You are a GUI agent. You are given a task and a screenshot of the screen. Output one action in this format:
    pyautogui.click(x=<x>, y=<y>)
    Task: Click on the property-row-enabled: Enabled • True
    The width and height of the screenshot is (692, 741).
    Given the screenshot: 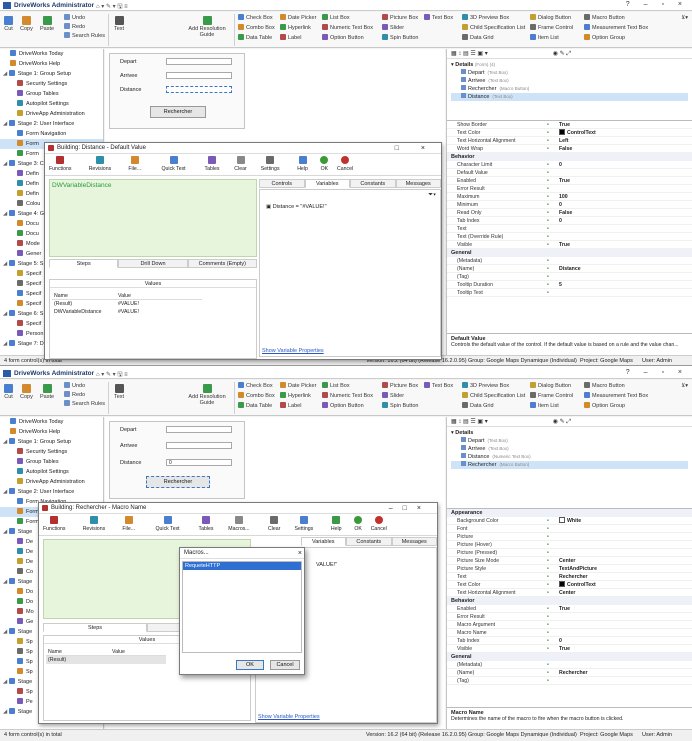 What is the action you would take?
    pyautogui.click(x=569, y=181)
    